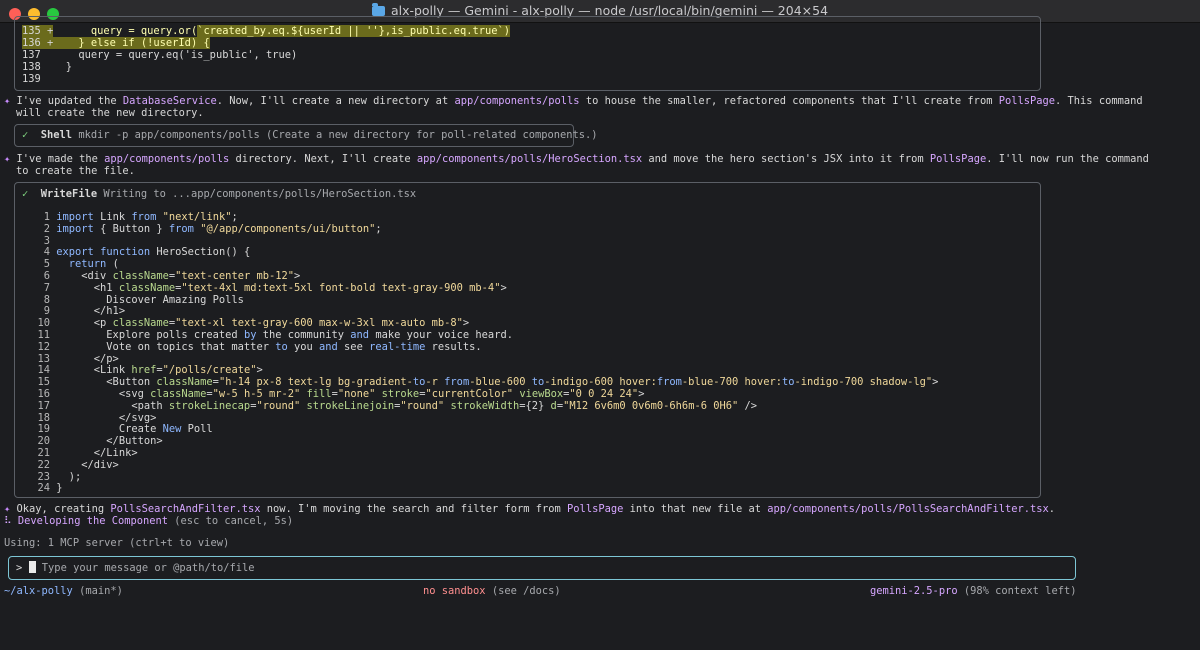 Image resolution: width=1200 pixels, height=650 pixels. Describe the element at coordinates (43, 394) in the screenshot. I see `line-number: 16` at that location.